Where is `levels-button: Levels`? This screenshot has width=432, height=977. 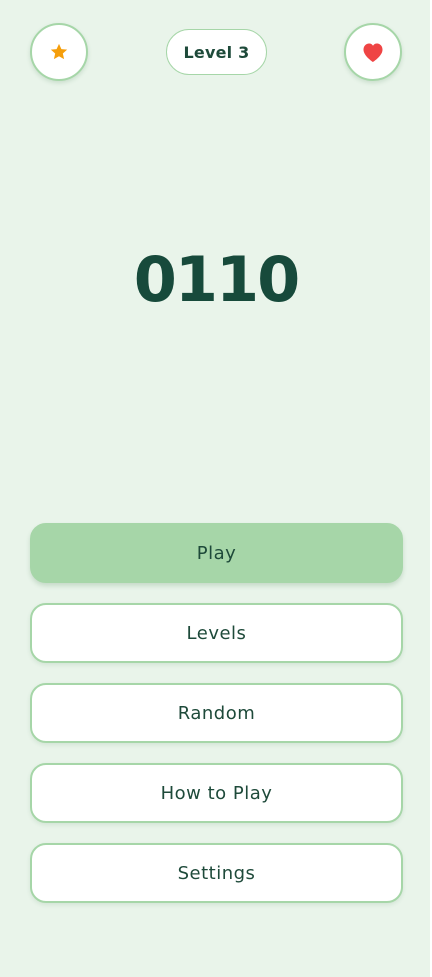 levels-button: Levels is located at coordinates (216, 633).